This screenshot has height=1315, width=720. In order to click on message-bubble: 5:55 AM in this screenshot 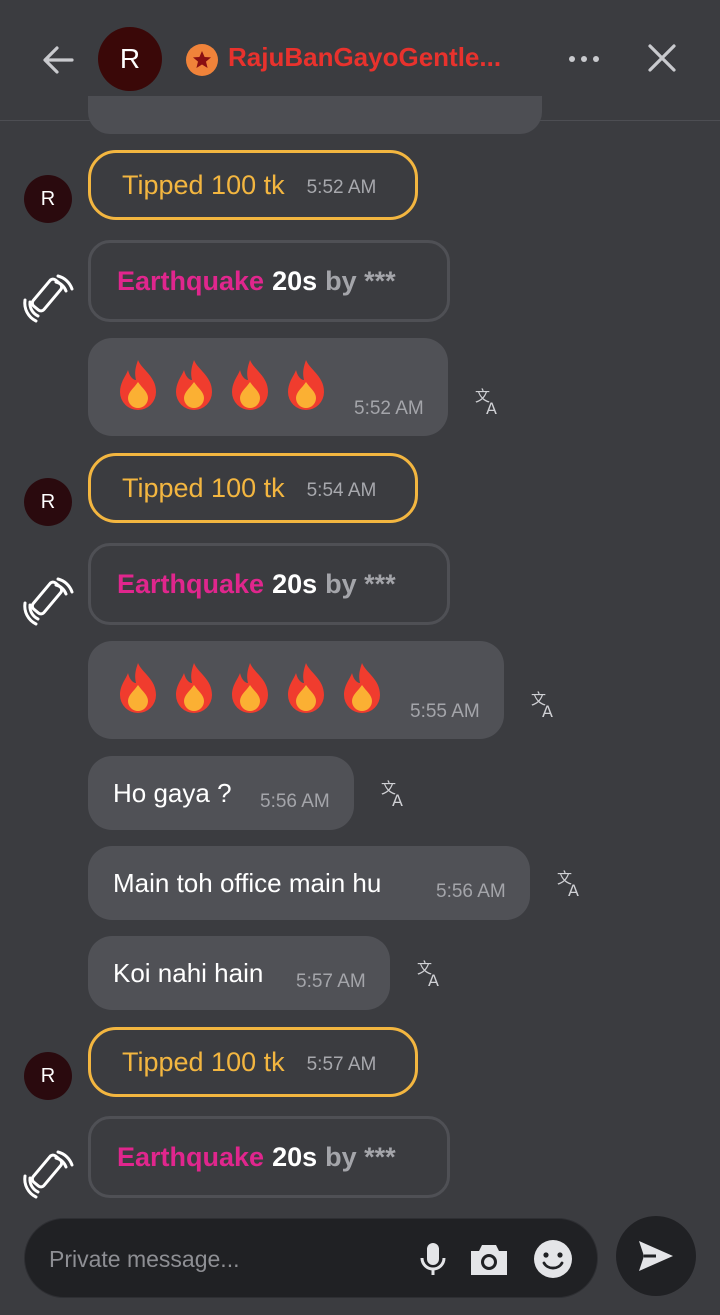, I will do `click(296, 690)`.